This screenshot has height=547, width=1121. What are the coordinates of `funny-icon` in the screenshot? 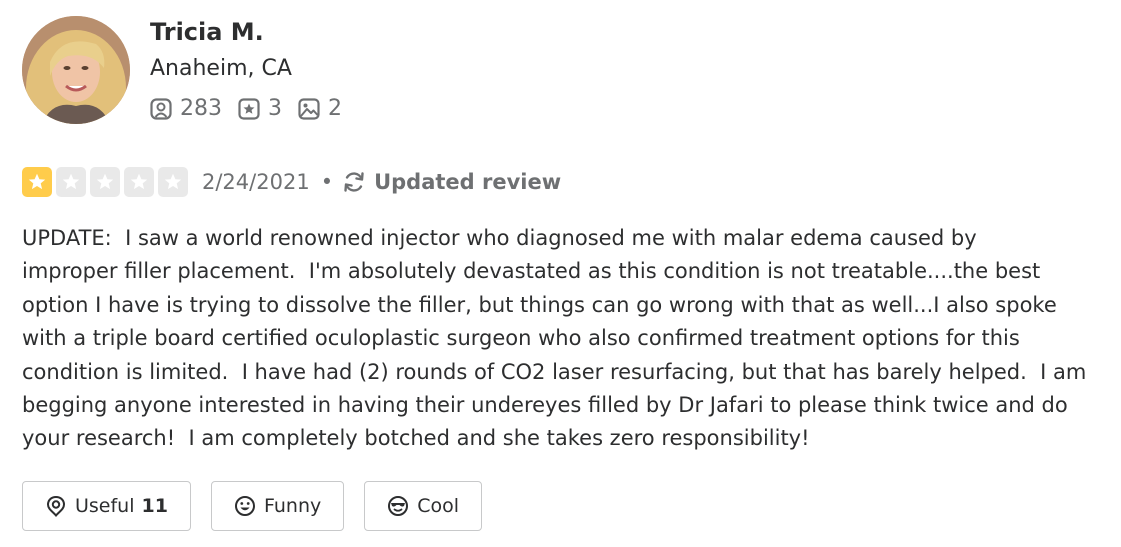 It's located at (244, 506).